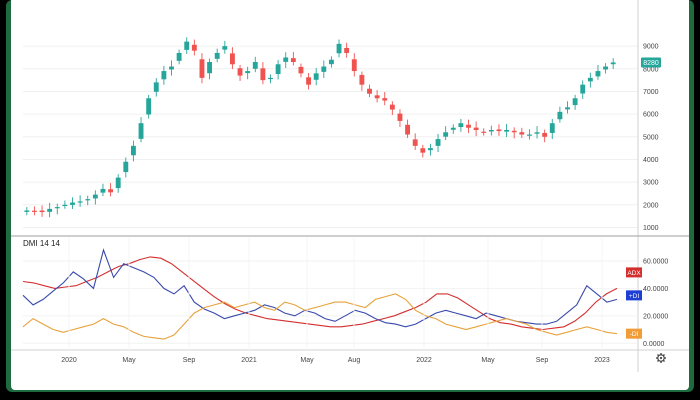 Image resolution: width=700 pixels, height=400 pixels. I want to click on dmi-line-di, so click(320, 316).